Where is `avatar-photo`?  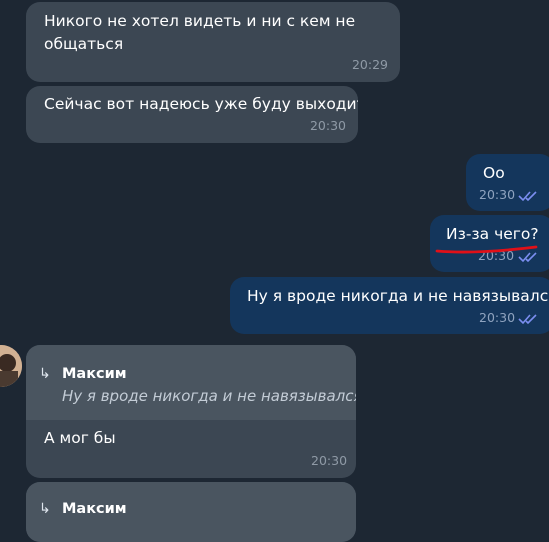
avatar-photo is located at coordinates (11, 366).